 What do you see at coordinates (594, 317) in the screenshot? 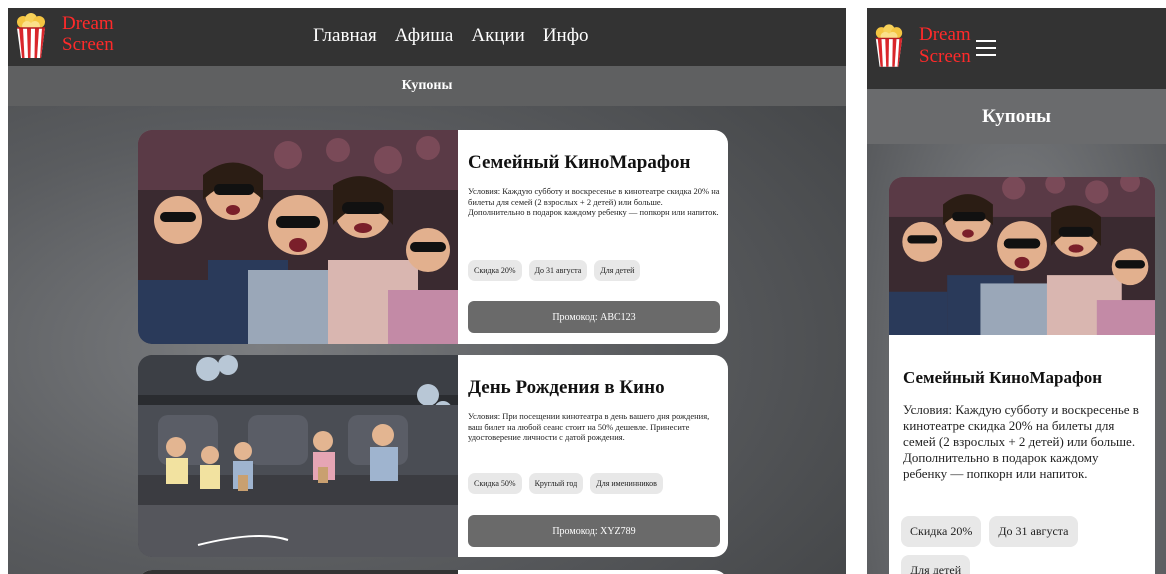
I see `promo-code-button: Промокод: ABC123` at bounding box center [594, 317].